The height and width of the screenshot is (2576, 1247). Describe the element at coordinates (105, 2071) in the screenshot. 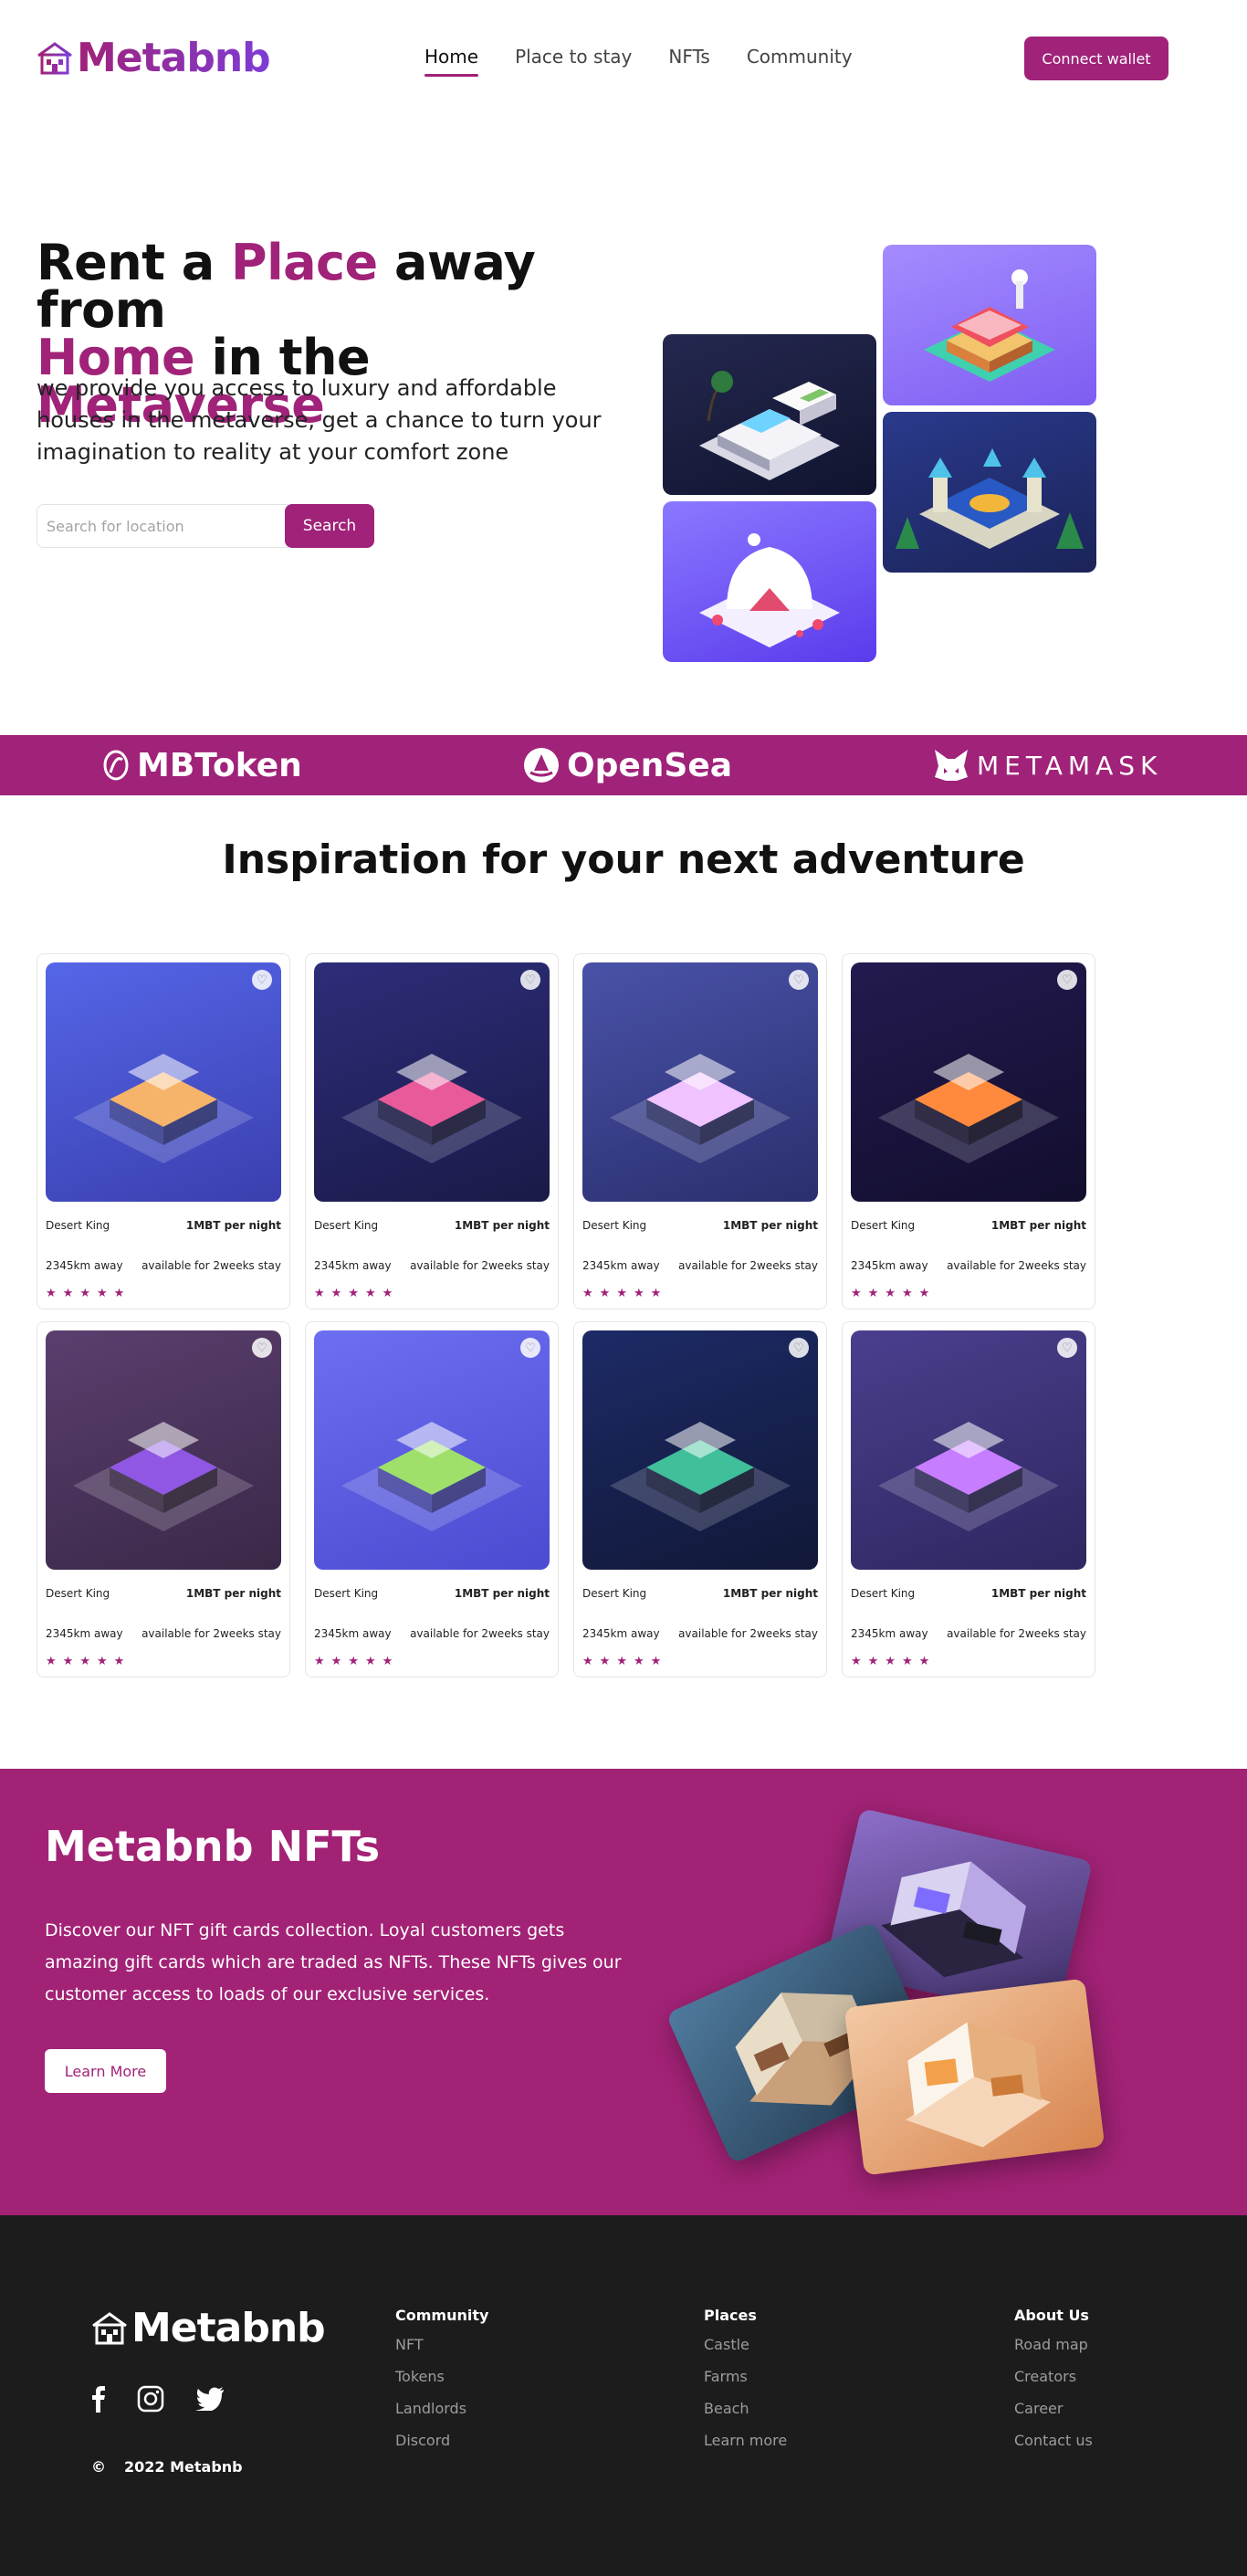

I see `learn-more-button: Learn More` at that location.